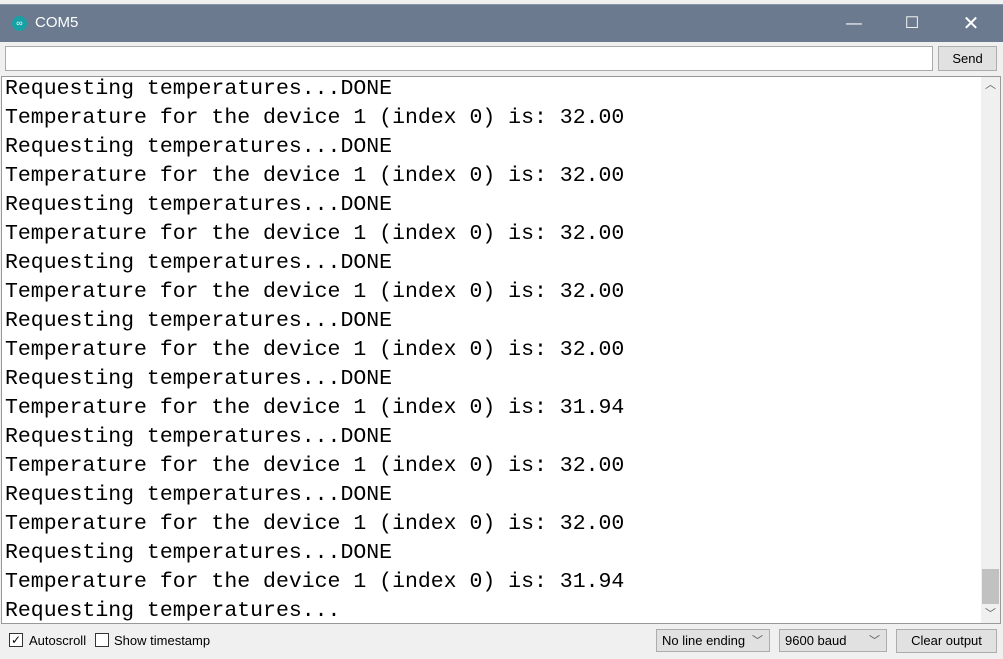 This screenshot has height=659, width=1003. I want to click on title-bar: ∞ COM5 — ☐ ✕, so click(501, 23).